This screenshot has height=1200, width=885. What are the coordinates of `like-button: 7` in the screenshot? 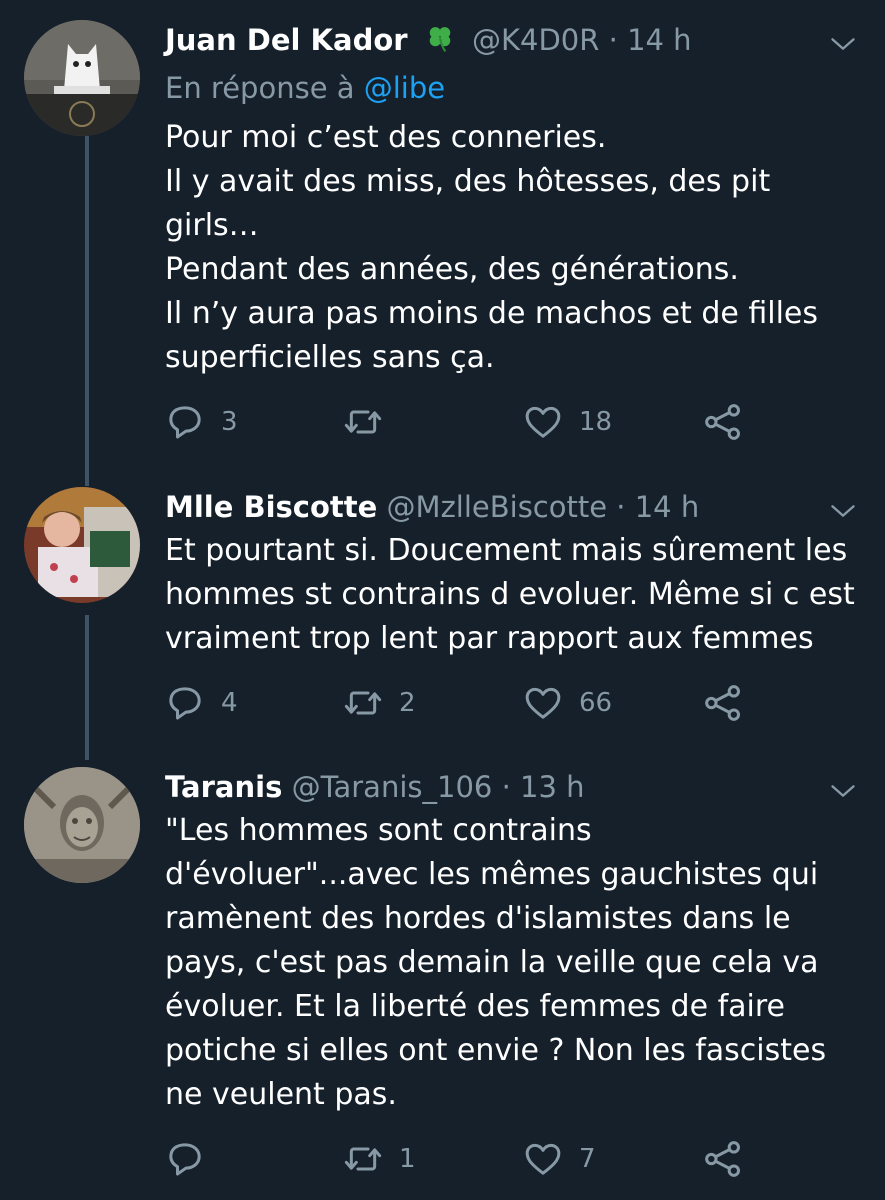 It's located at (559, 1159).